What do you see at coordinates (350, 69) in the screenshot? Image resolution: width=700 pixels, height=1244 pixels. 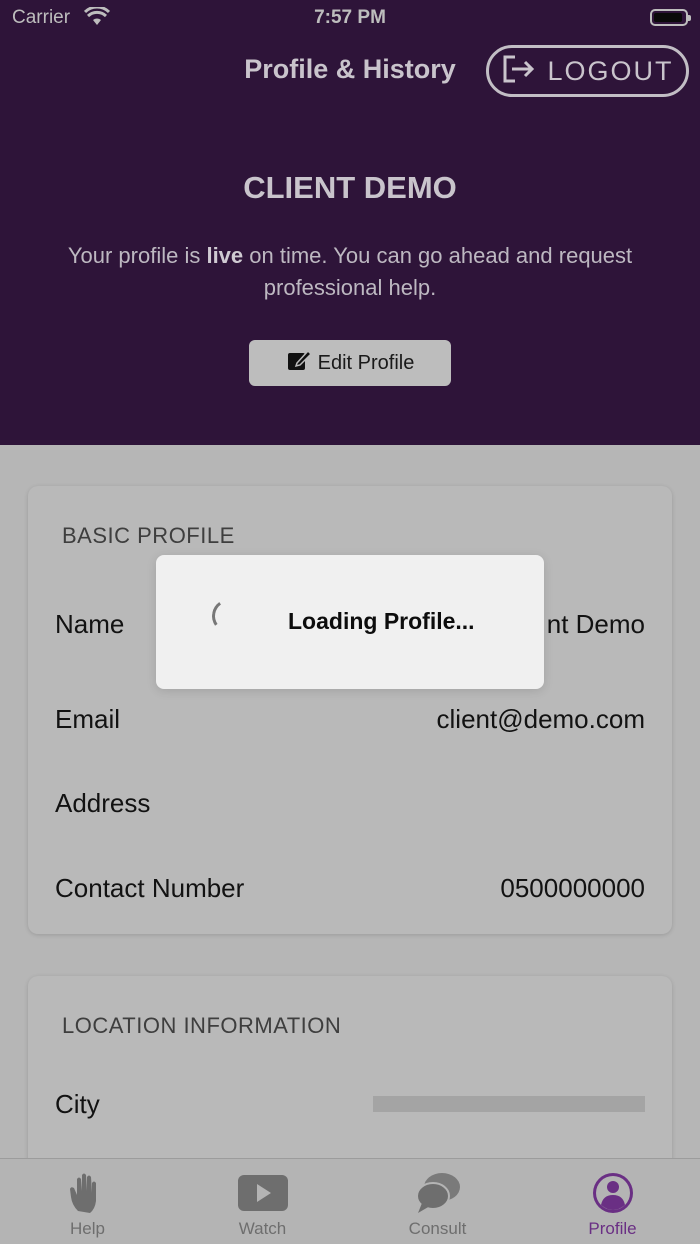 I see `page-title: Profile & History` at bounding box center [350, 69].